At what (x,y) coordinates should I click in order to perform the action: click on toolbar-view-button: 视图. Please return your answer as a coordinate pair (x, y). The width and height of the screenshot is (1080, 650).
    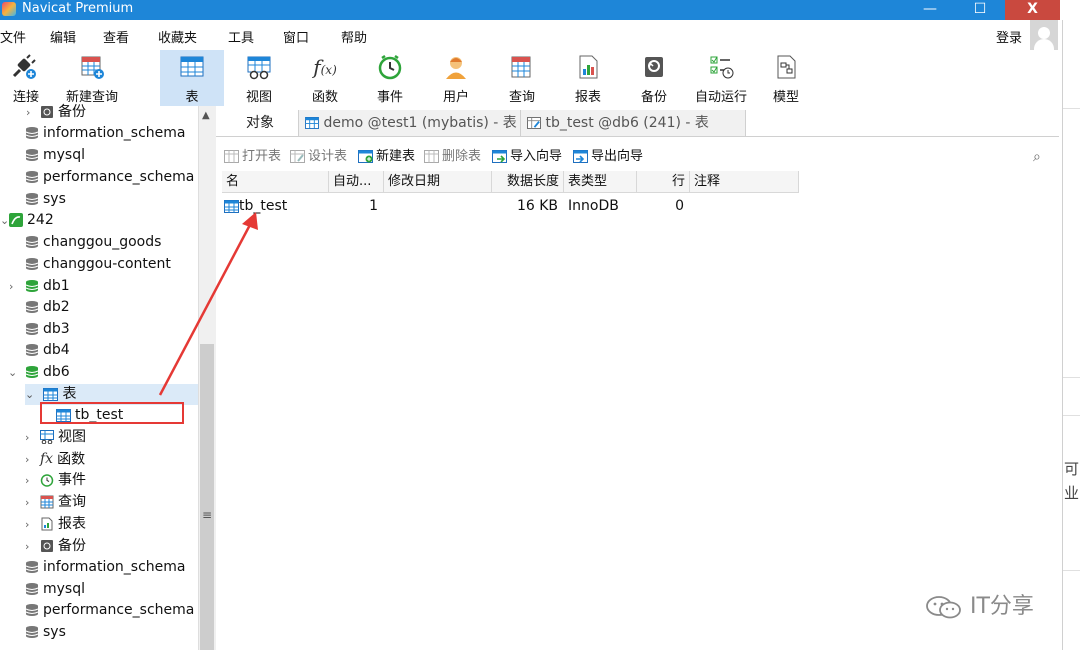
    Looking at the image, I should click on (259, 78).